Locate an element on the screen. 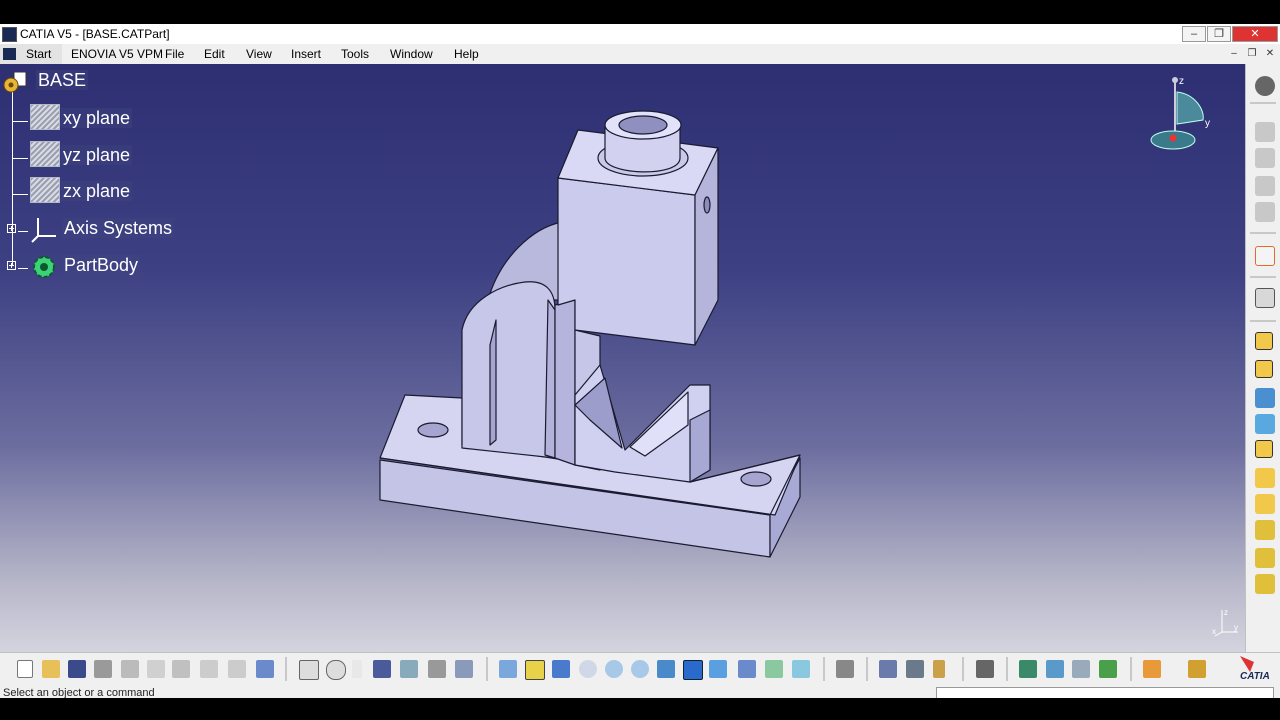 The width and height of the screenshot is (1280, 720). rotate-icon is located at coordinates (588, 669).